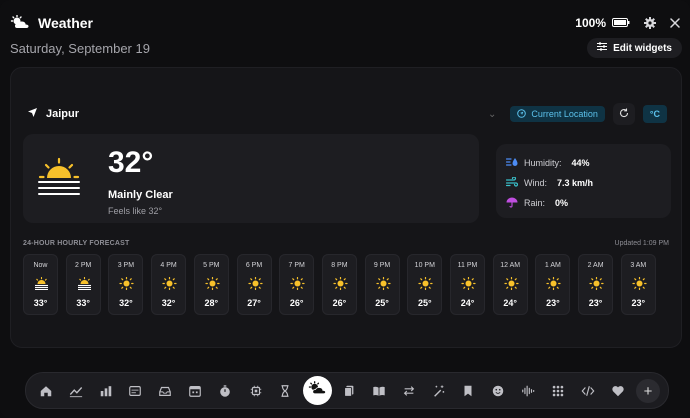  Describe the element at coordinates (76, 391) in the screenshot. I see `trend-icon` at that location.